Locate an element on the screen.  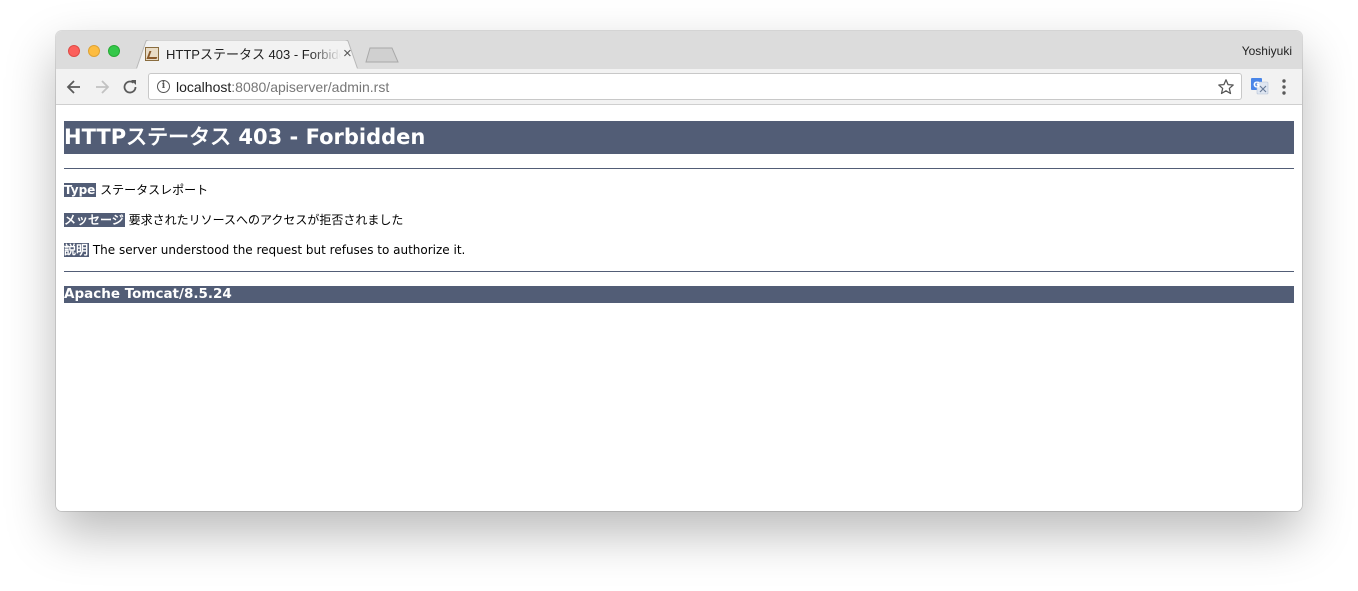
reload-icon is located at coordinates (130, 87).